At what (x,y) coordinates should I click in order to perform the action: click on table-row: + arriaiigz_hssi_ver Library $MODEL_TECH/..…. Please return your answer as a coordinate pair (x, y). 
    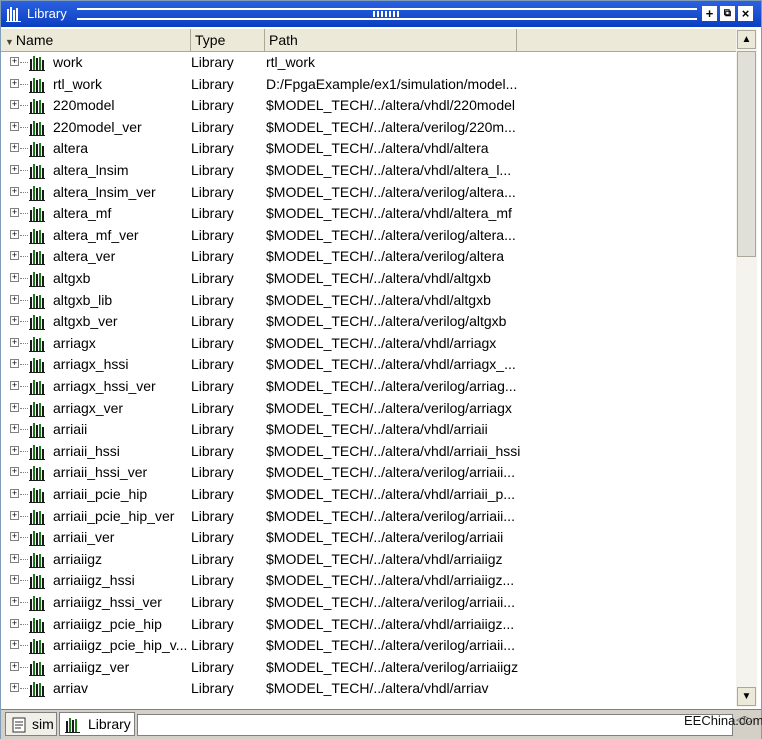
    Looking at the image, I should click on (368, 602).